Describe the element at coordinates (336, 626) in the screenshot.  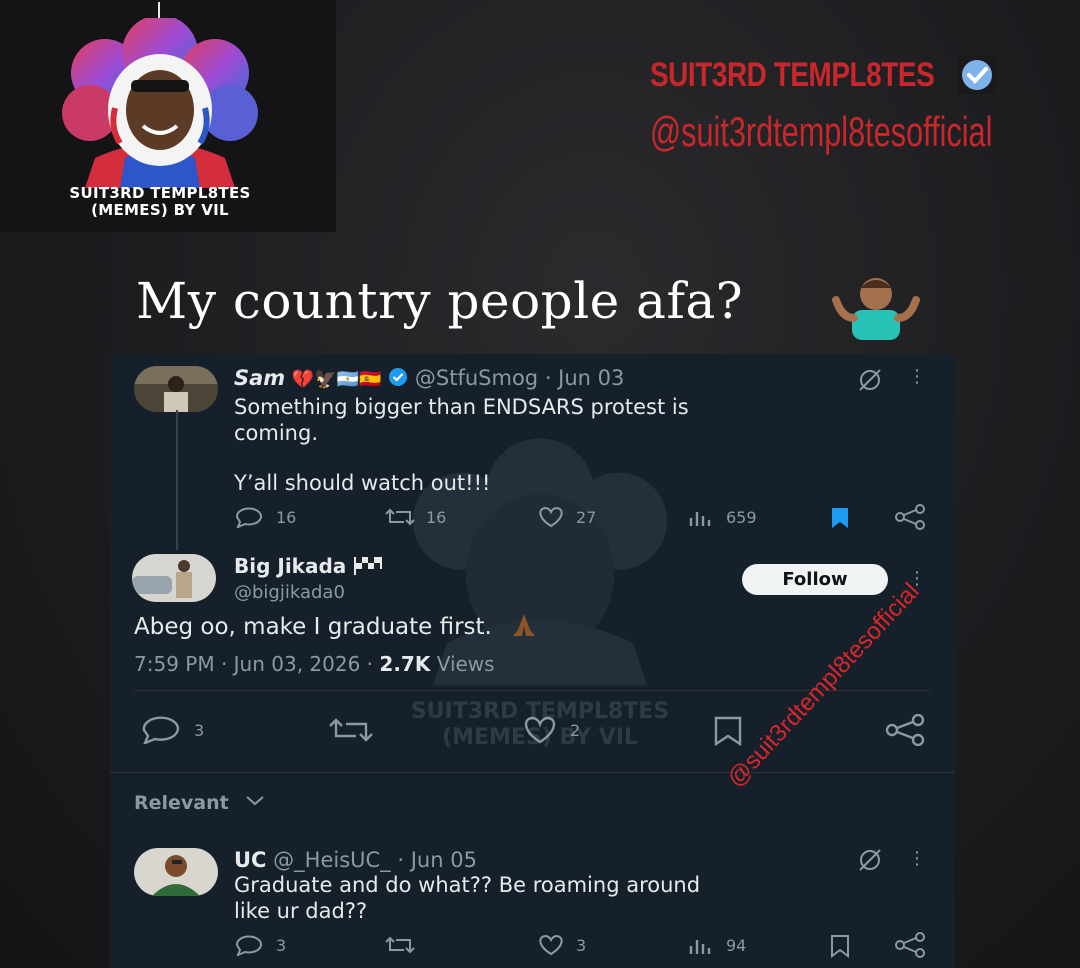
I see `tweet-text-big-jikada: Abeg oo, make I graduate first.` at that location.